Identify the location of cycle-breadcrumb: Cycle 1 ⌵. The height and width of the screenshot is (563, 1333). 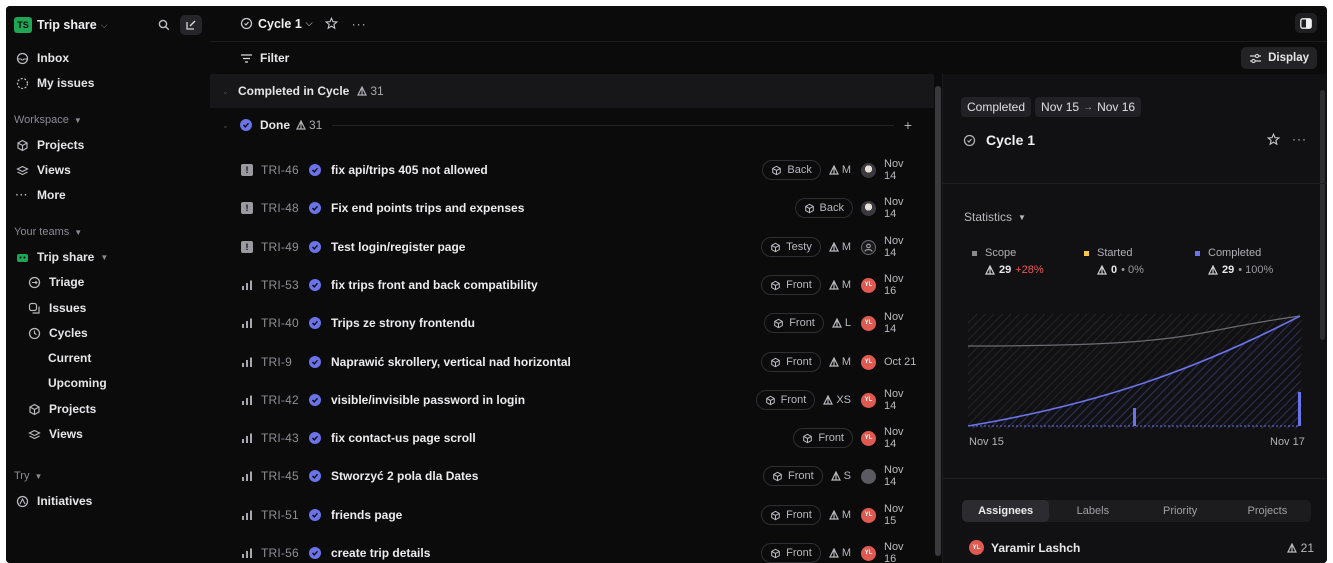
(276, 24).